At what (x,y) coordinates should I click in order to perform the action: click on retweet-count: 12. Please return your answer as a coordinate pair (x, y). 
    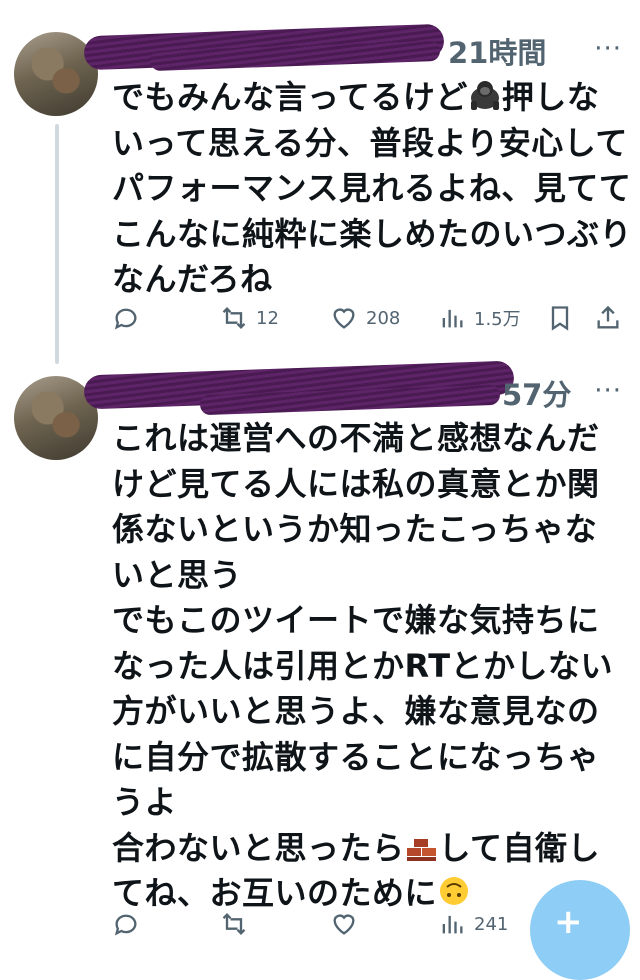
    Looking at the image, I should click on (267, 318).